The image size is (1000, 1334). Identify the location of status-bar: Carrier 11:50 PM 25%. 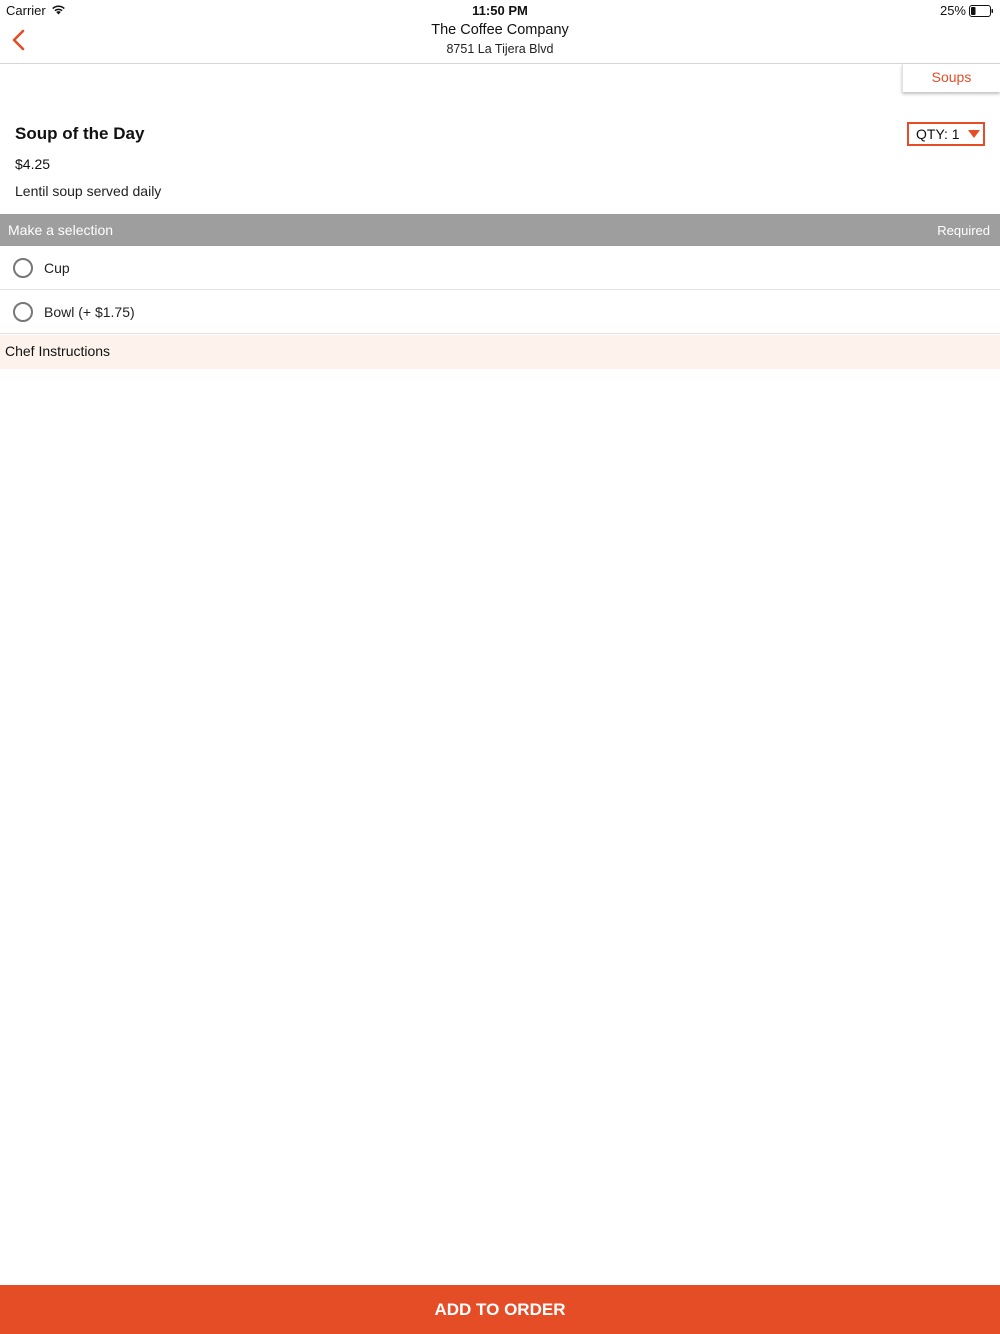
(500, 10).